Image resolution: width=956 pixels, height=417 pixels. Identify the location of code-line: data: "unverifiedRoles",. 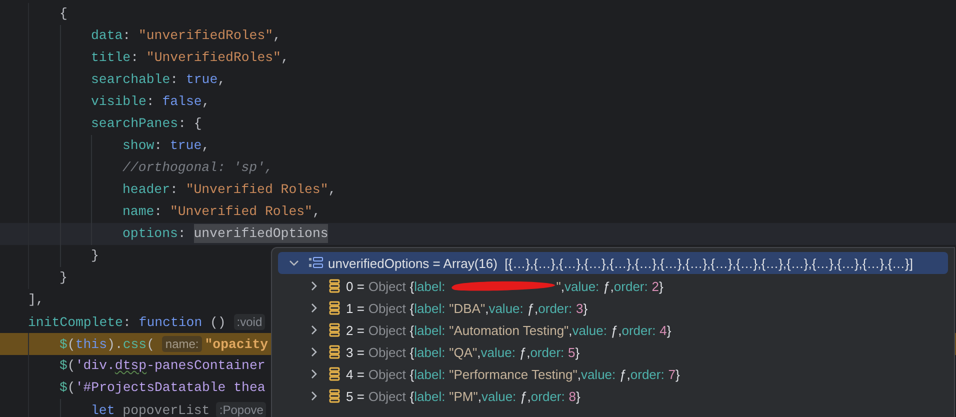
(186, 36).